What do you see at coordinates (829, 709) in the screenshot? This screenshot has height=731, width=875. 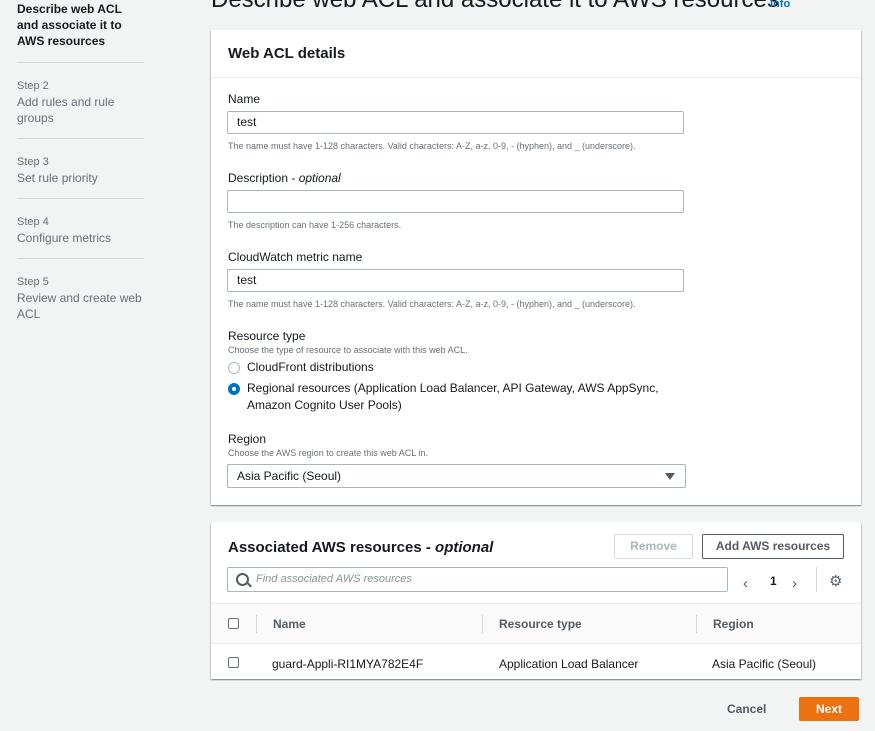 I see `next-button: Next` at bounding box center [829, 709].